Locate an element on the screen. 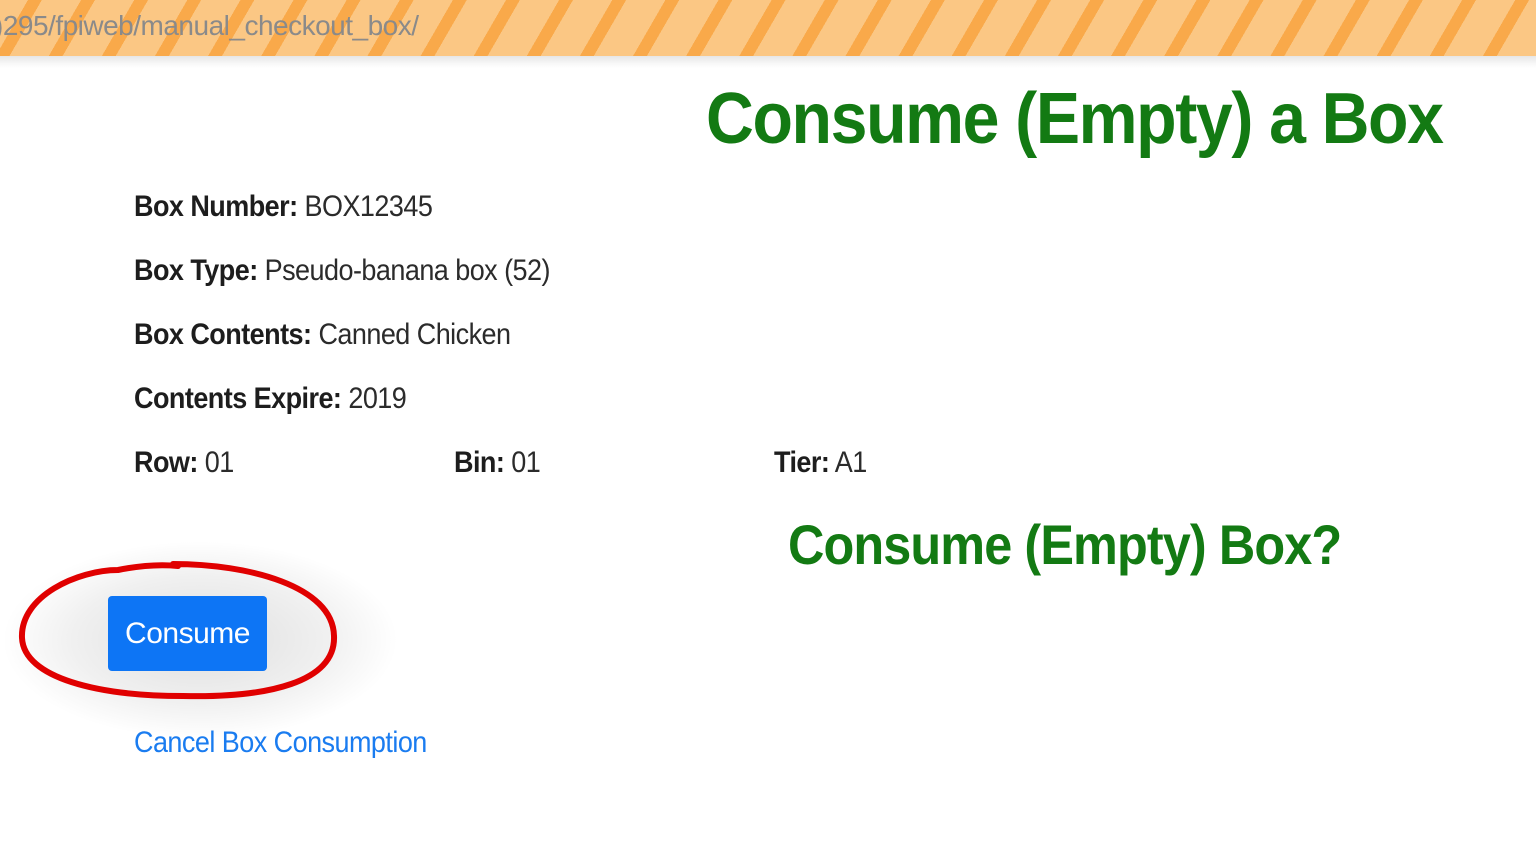 The image size is (1536, 862). box-type-label: Box Type: is located at coordinates (196, 270).